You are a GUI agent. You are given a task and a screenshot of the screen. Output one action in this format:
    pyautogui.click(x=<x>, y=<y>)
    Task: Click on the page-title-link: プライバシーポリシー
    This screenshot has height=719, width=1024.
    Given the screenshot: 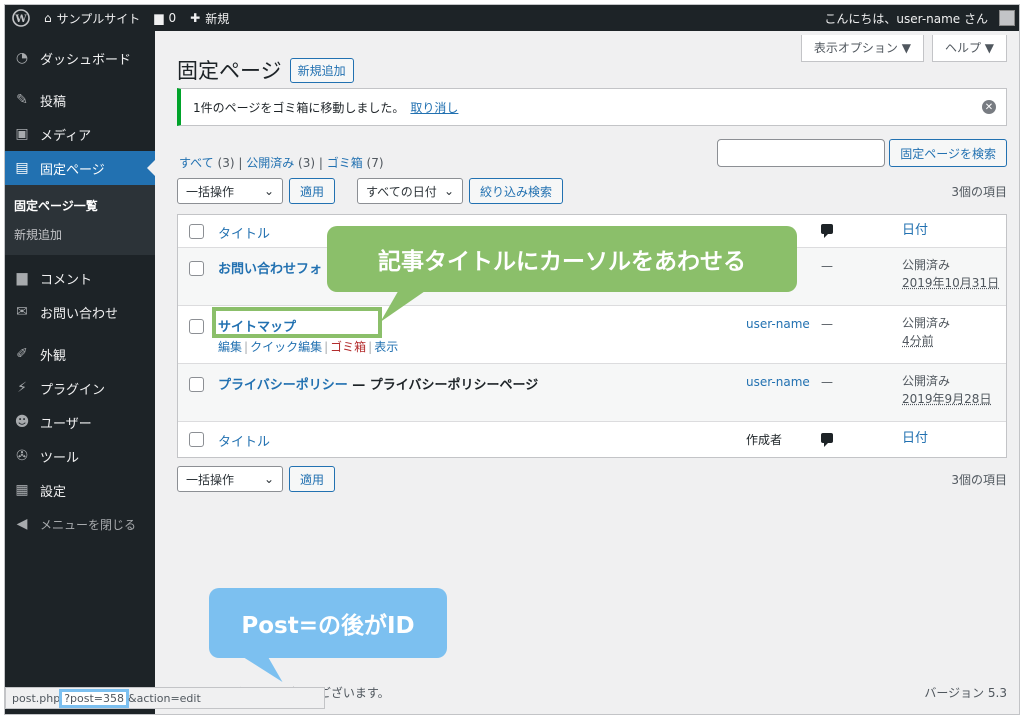 What is the action you would take?
    pyautogui.click(x=283, y=385)
    